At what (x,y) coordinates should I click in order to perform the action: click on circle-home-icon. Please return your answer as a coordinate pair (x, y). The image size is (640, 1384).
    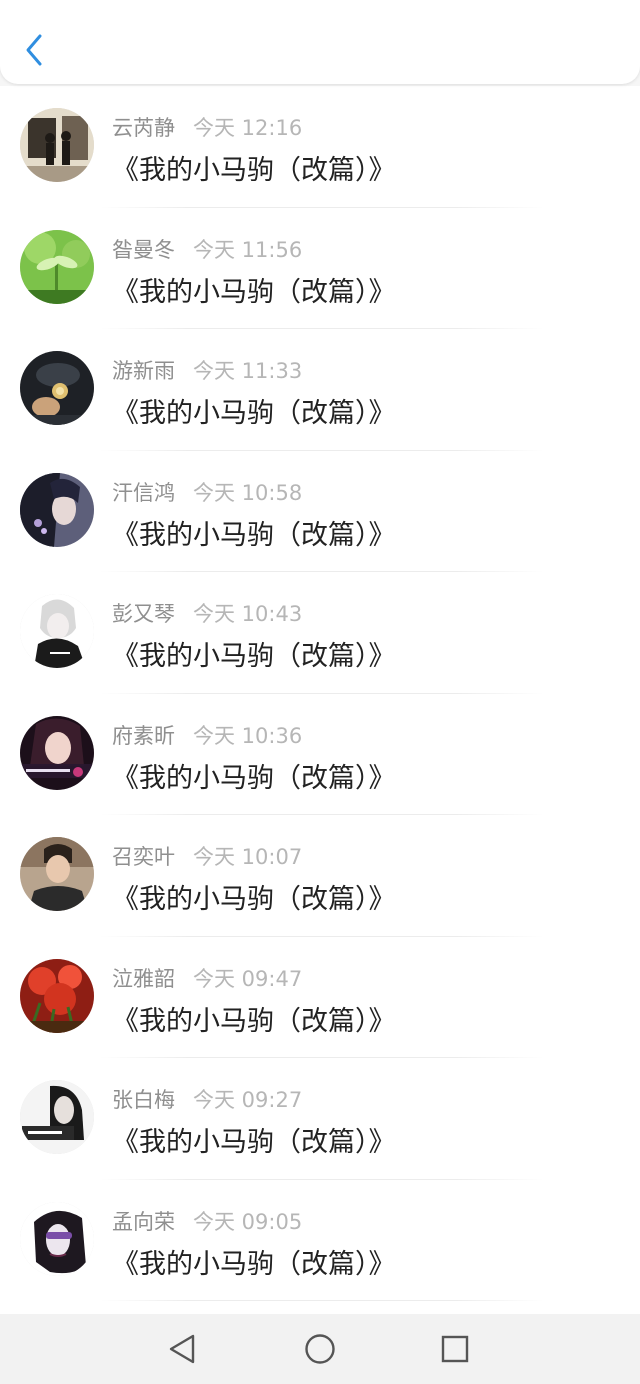
    Looking at the image, I should click on (320, 1349).